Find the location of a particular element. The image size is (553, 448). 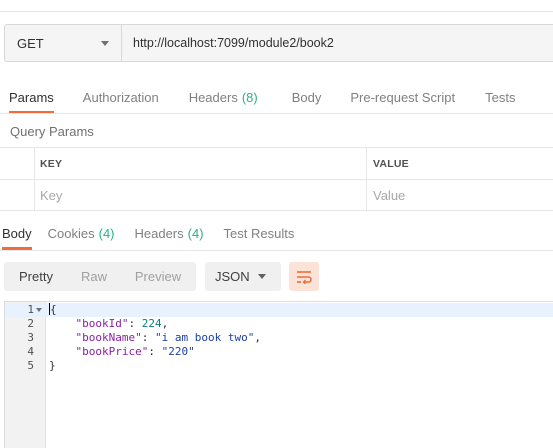

tab-authorization: Authorization is located at coordinates (121, 97).